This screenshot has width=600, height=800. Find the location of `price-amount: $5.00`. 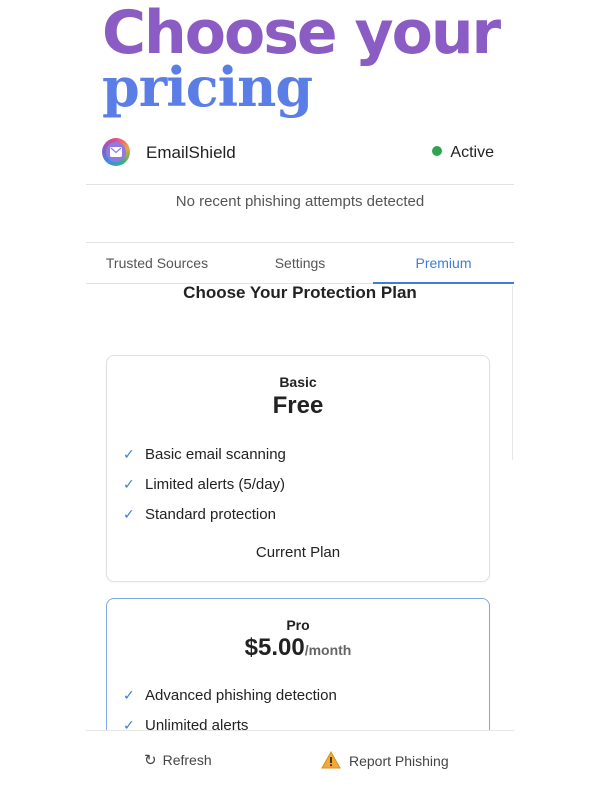

price-amount: $5.00 is located at coordinates (274, 647).